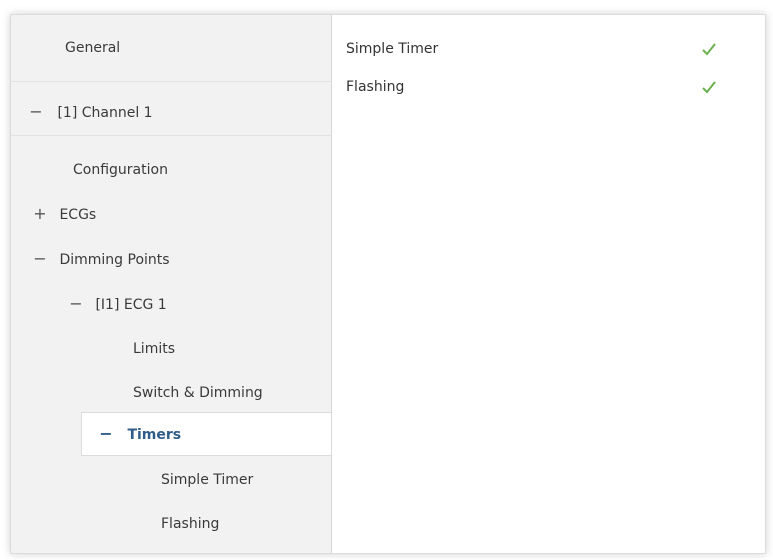 The width and height of the screenshot is (773, 560). I want to click on tree-item-timers-label: Timers, so click(154, 435).